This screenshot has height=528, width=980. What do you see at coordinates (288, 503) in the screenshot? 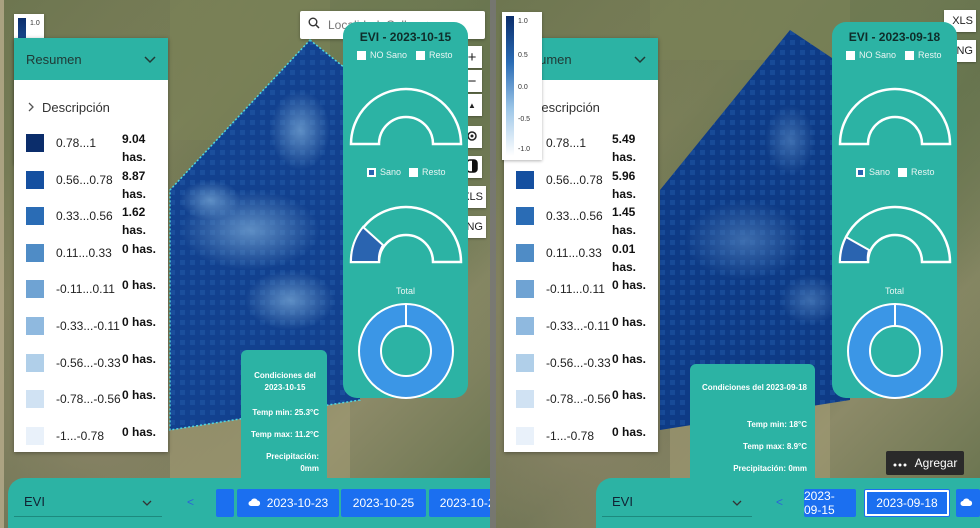
I see `date-button: 2023-10-23` at bounding box center [288, 503].